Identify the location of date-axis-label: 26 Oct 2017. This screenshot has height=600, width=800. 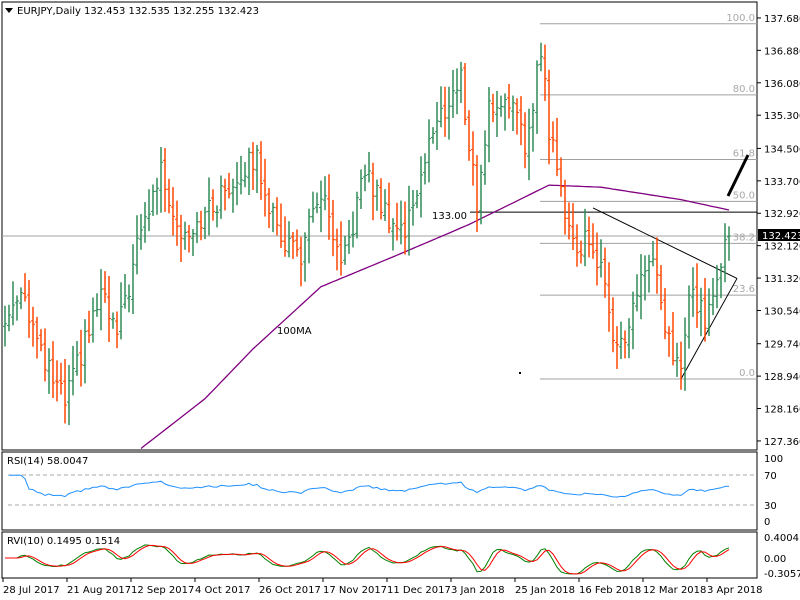
(290, 590).